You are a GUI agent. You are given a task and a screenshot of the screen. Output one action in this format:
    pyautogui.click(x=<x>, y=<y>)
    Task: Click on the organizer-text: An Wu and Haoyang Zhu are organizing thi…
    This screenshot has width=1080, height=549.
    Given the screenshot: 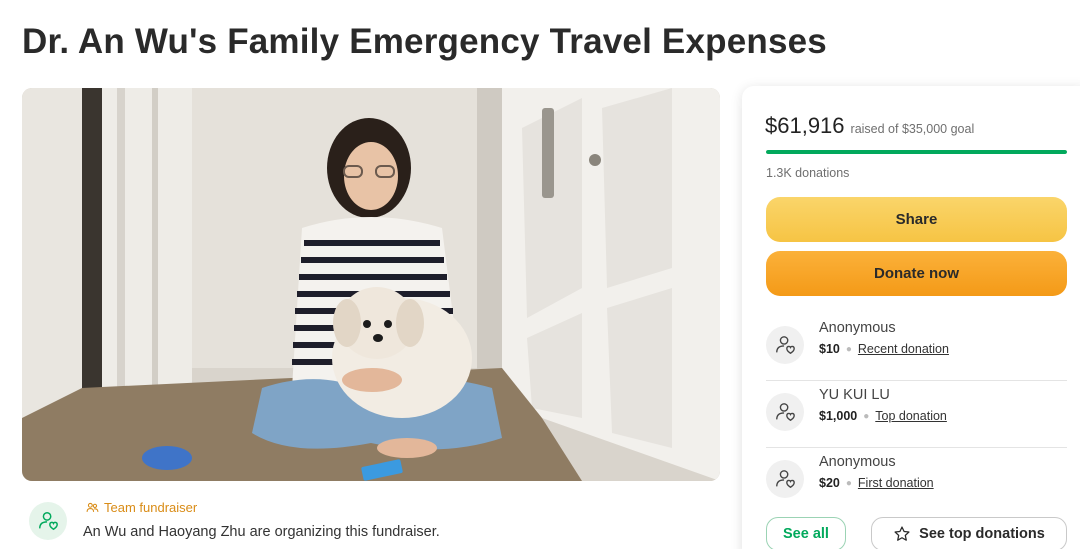 What is the action you would take?
    pyautogui.click(x=261, y=532)
    